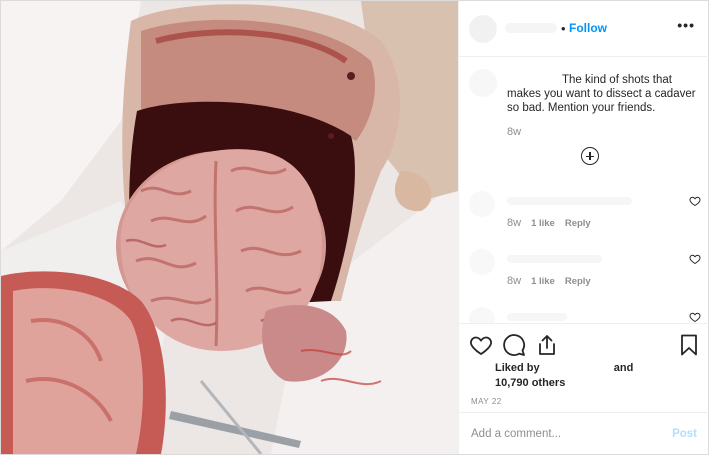 Image resolution: width=709 pixels, height=455 pixels. What do you see at coordinates (564, 376) in the screenshot?
I see `likes-summary: Liked by and 10,790 others` at bounding box center [564, 376].